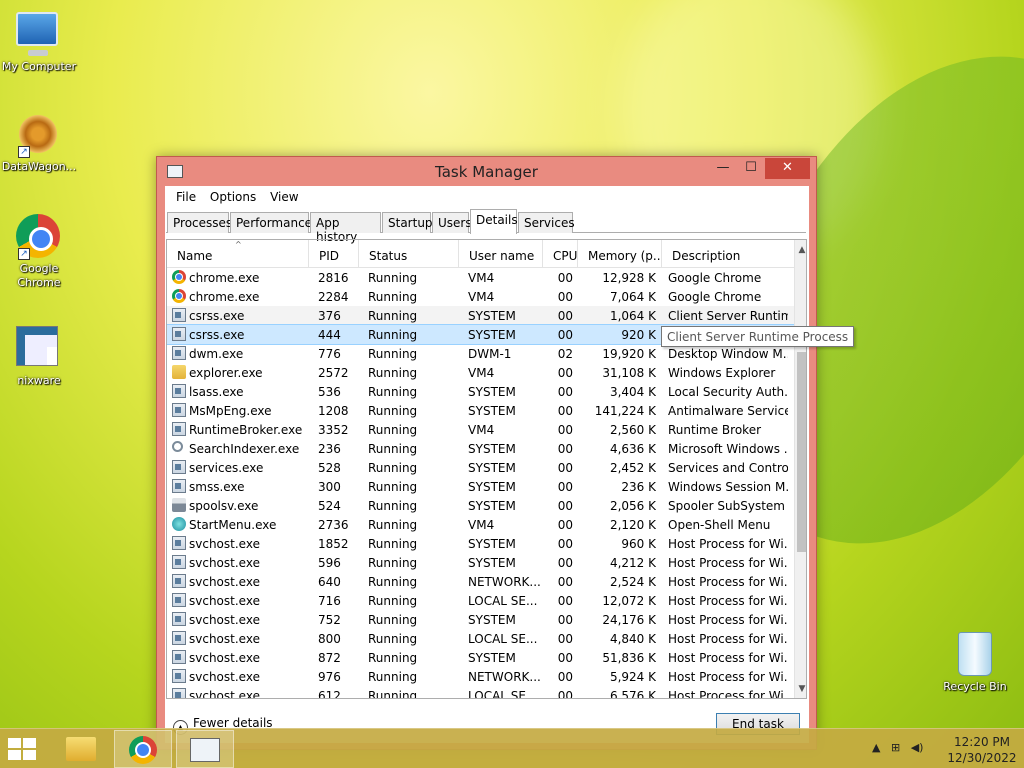  Describe the element at coordinates (629, 601) in the screenshot. I see `cell-memory: 12,072 K` at that location.